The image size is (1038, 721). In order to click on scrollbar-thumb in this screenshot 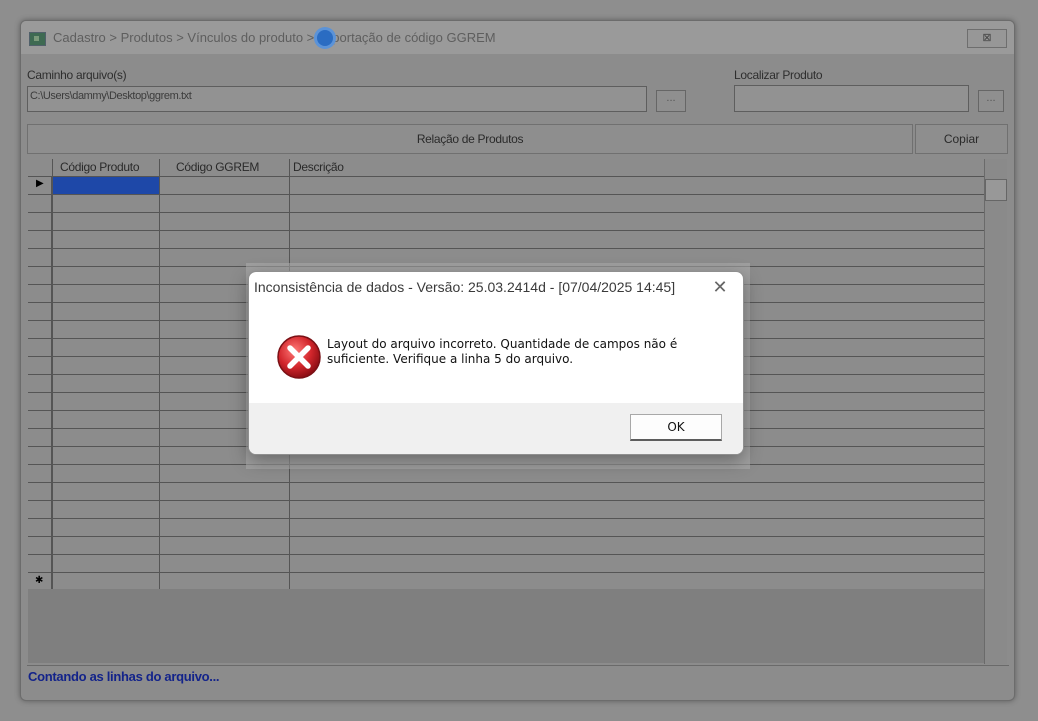, I will do `click(996, 190)`.